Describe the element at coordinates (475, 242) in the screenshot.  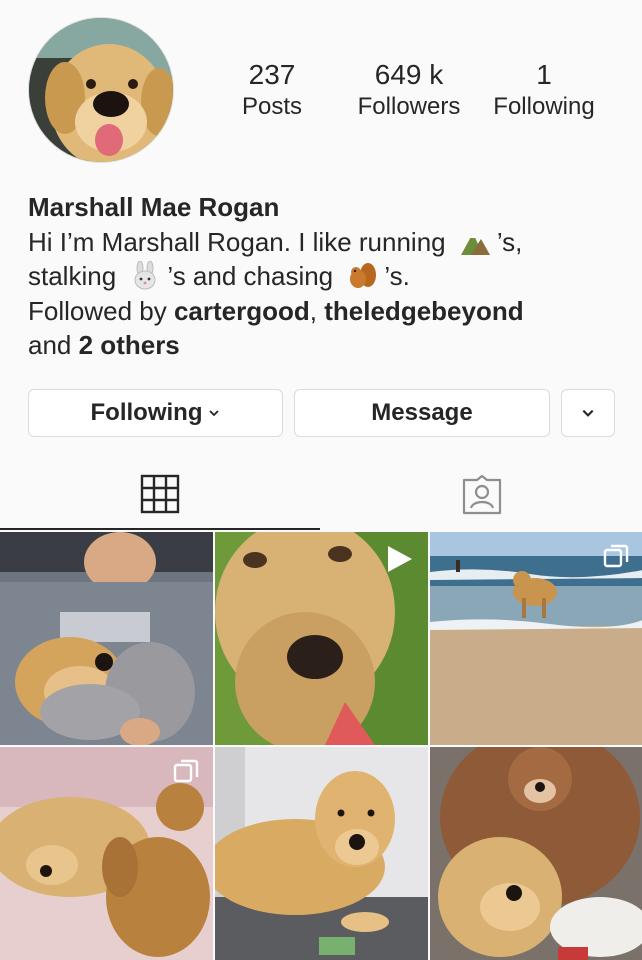
I see `mountain-emoji-icon` at that location.